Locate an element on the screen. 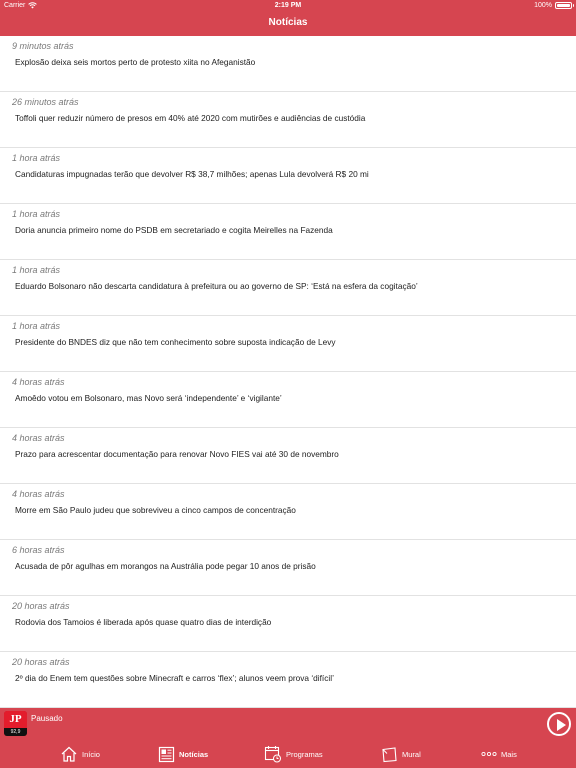 The height and width of the screenshot is (768, 576). news-icon is located at coordinates (166, 754).